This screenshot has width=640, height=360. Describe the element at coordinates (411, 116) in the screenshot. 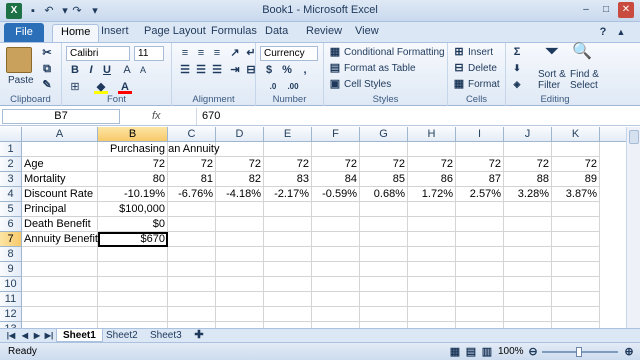

I see `formula-input: 670` at that location.